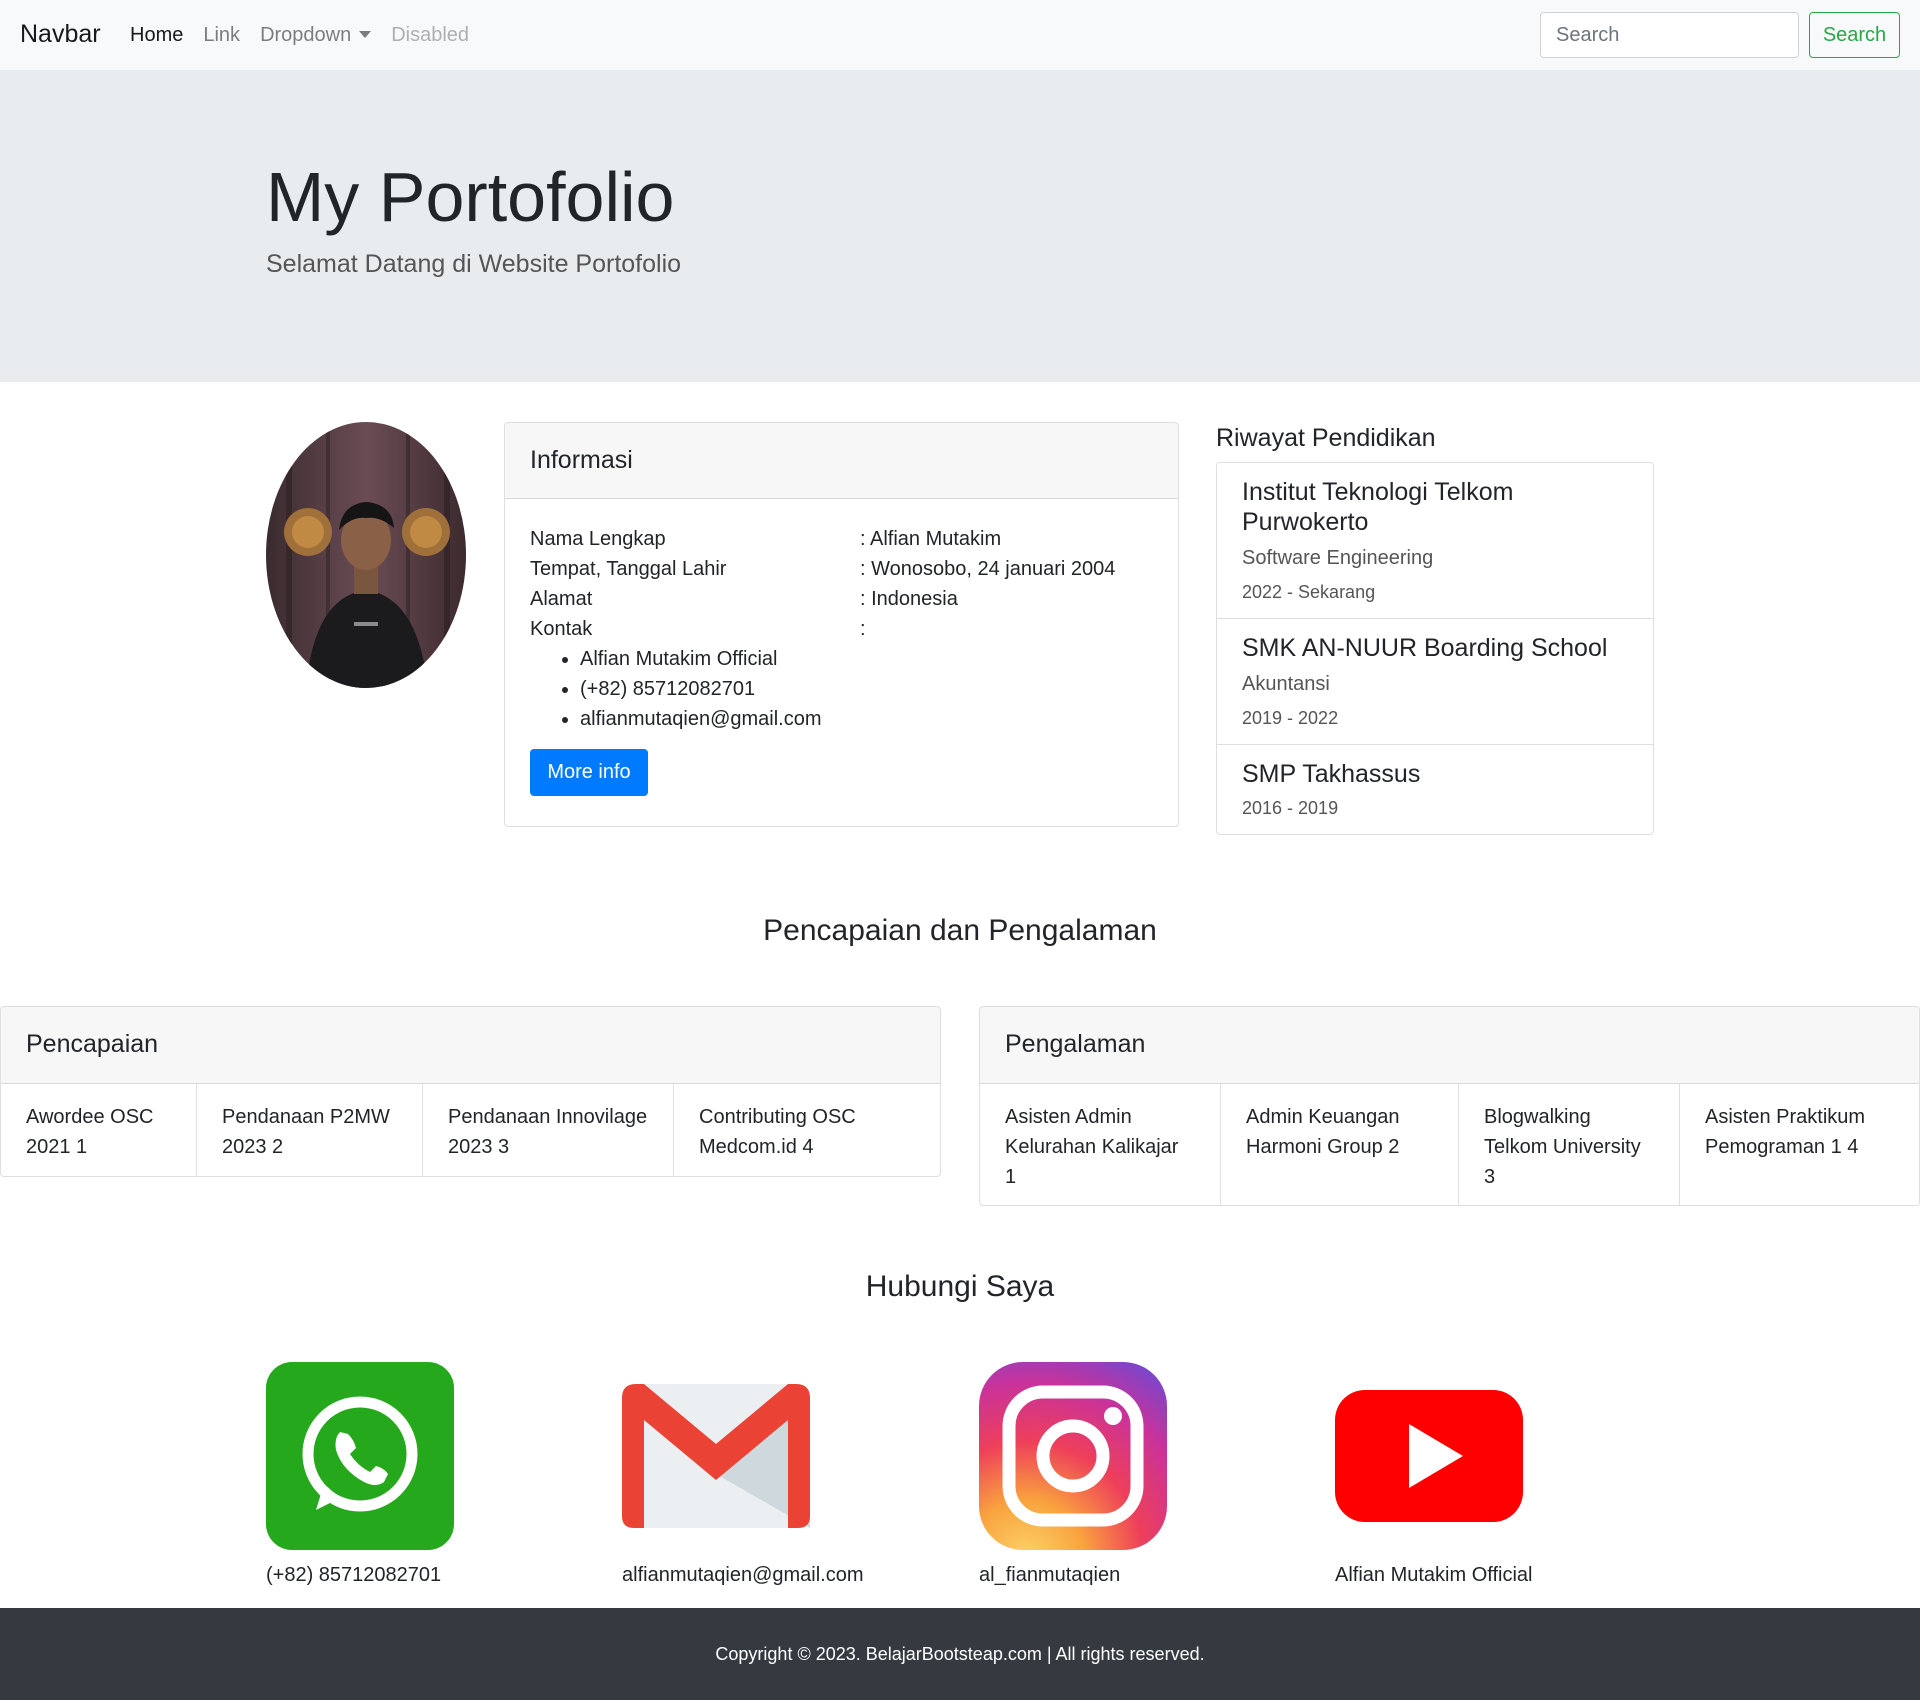 Image resolution: width=1920 pixels, height=1700 pixels. What do you see at coordinates (909, 599) in the screenshot?
I see `info-value: : Indonesia` at bounding box center [909, 599].